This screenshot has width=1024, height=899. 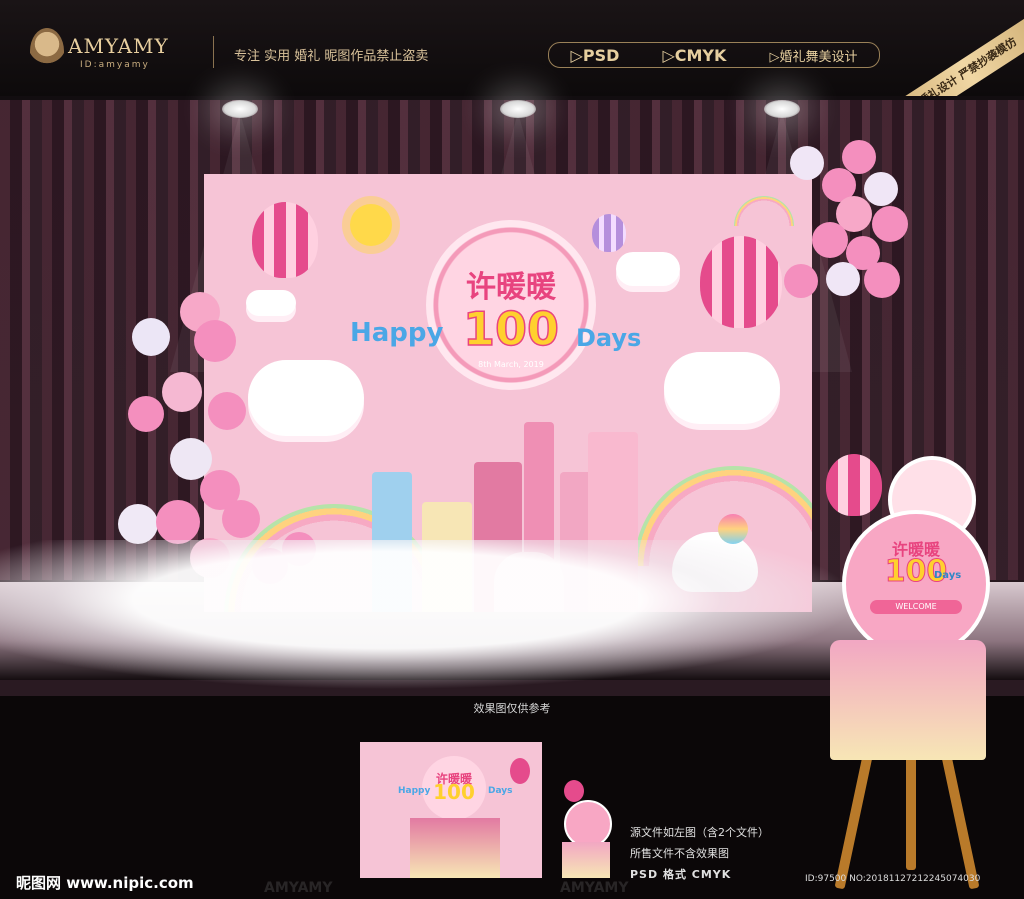 What do you see at coordinates (893, 879) in the screenshot?
I see `image-id: ID:97500 NO:20181127212245074030` at bounding box center [893, 879].